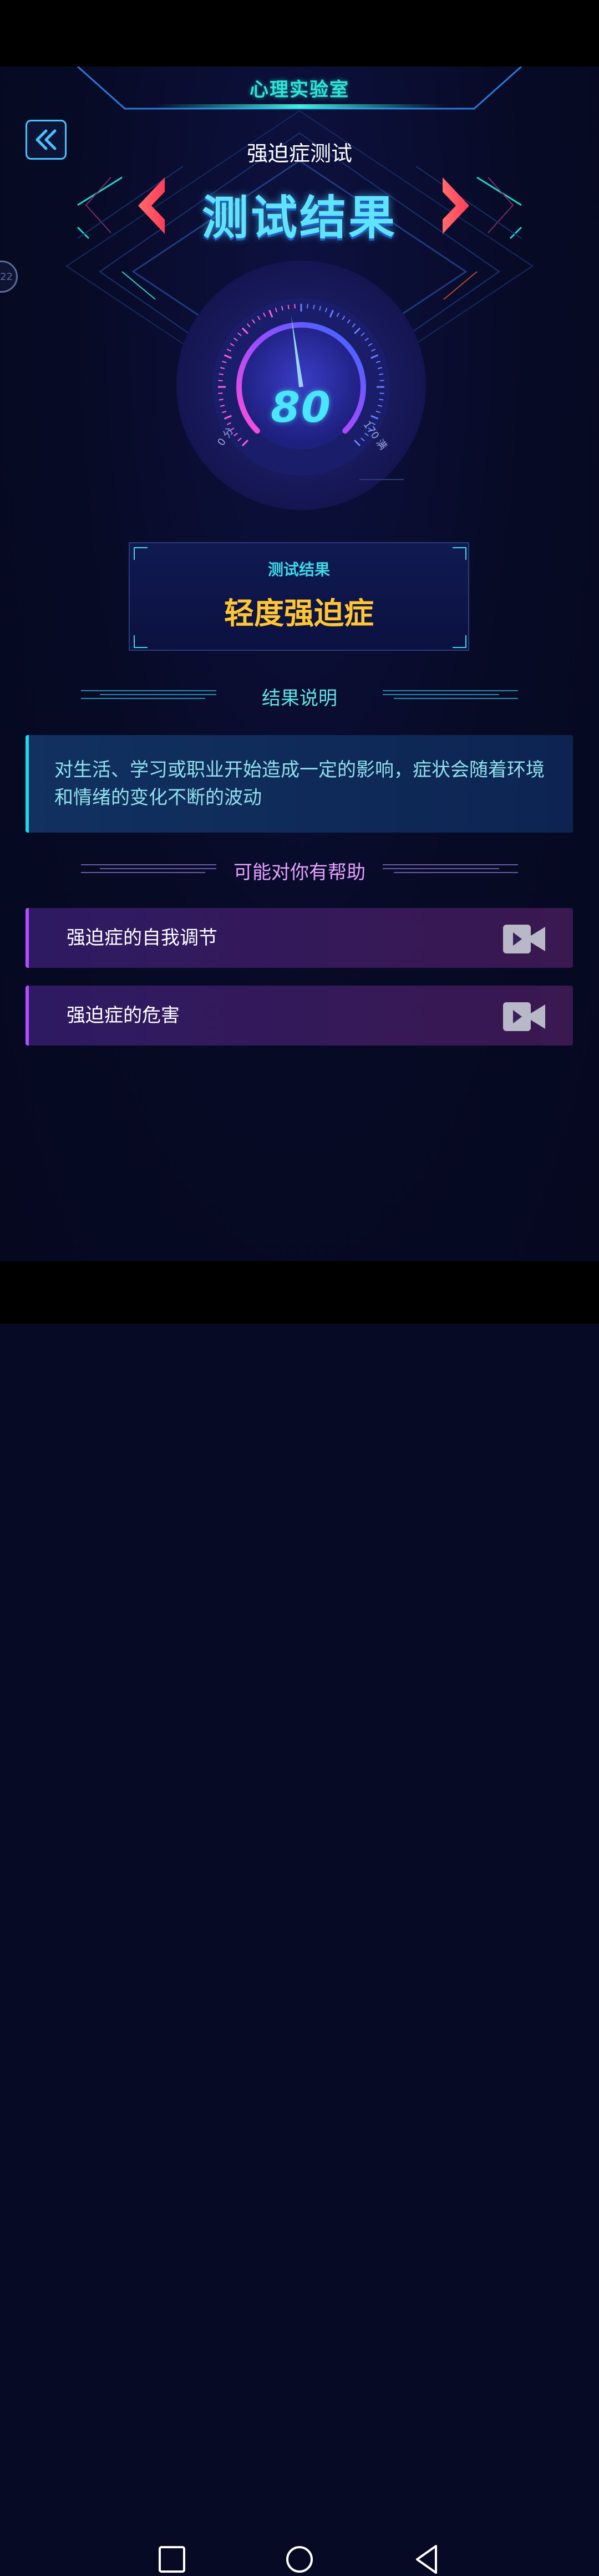 This screenshot has height=2576, width=599. I want to click on result-card: 测试结果 轻度强迫症, so click(299, 596).